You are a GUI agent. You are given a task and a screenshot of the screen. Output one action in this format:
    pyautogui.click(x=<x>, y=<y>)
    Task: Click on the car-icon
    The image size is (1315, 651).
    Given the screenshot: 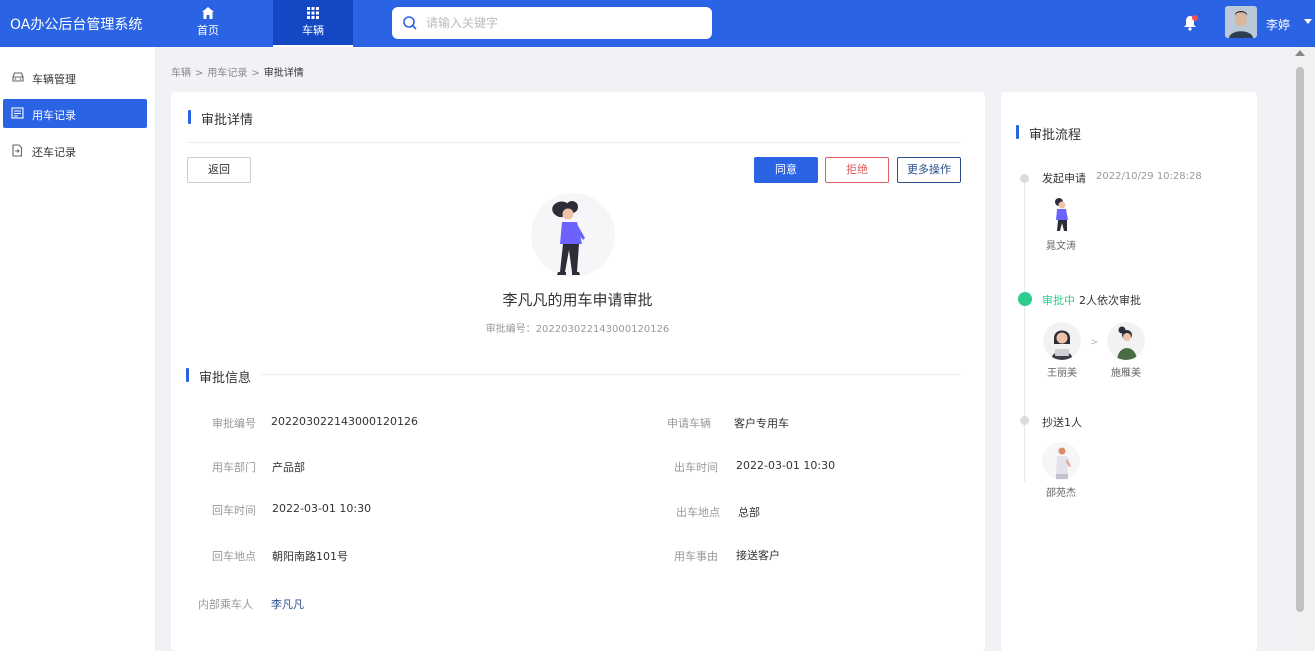 What is the action you would take?
    pyautogui.click(x=18, y=77)
    